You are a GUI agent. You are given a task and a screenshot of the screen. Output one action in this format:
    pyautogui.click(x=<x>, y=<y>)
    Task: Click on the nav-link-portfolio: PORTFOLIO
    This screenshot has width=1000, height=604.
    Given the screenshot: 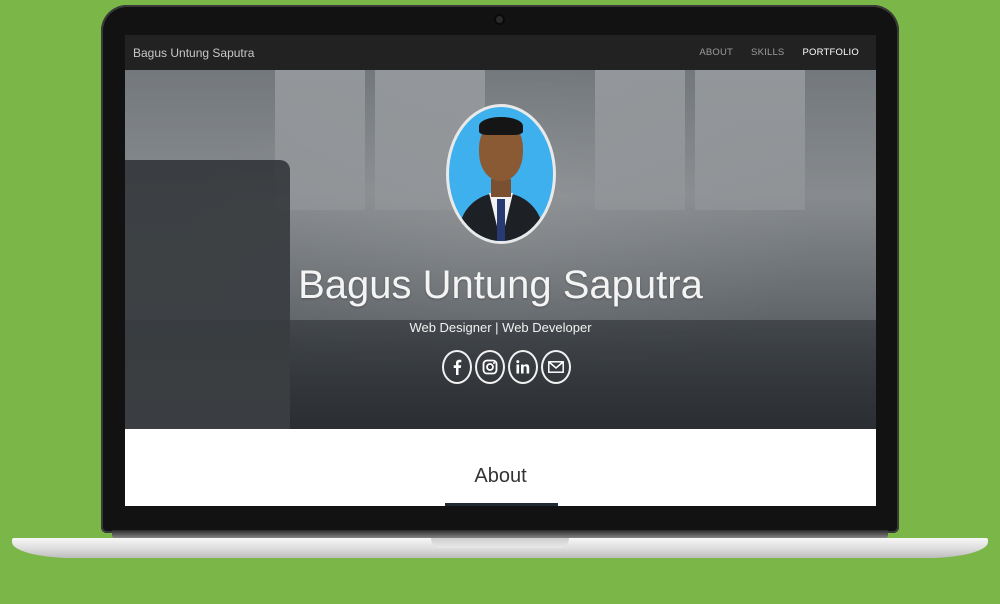 What is the action you would take?
    pyautogui.click(x=830, y=52)
    